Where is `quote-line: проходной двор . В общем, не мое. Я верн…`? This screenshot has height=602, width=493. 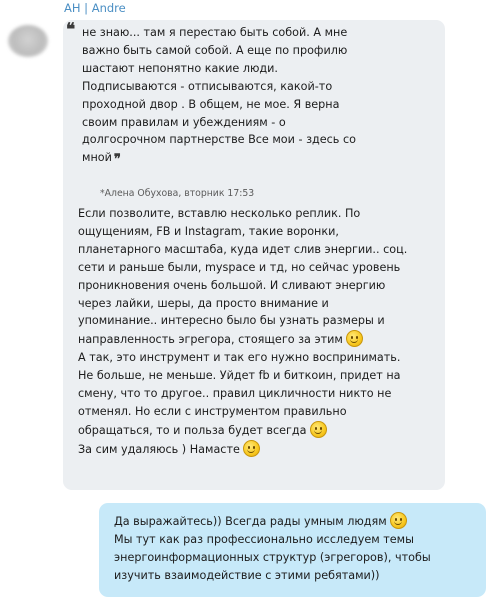 quote-line: проходной двор . В общем, не мое. Я верн… is located at coordinates (211, 104).